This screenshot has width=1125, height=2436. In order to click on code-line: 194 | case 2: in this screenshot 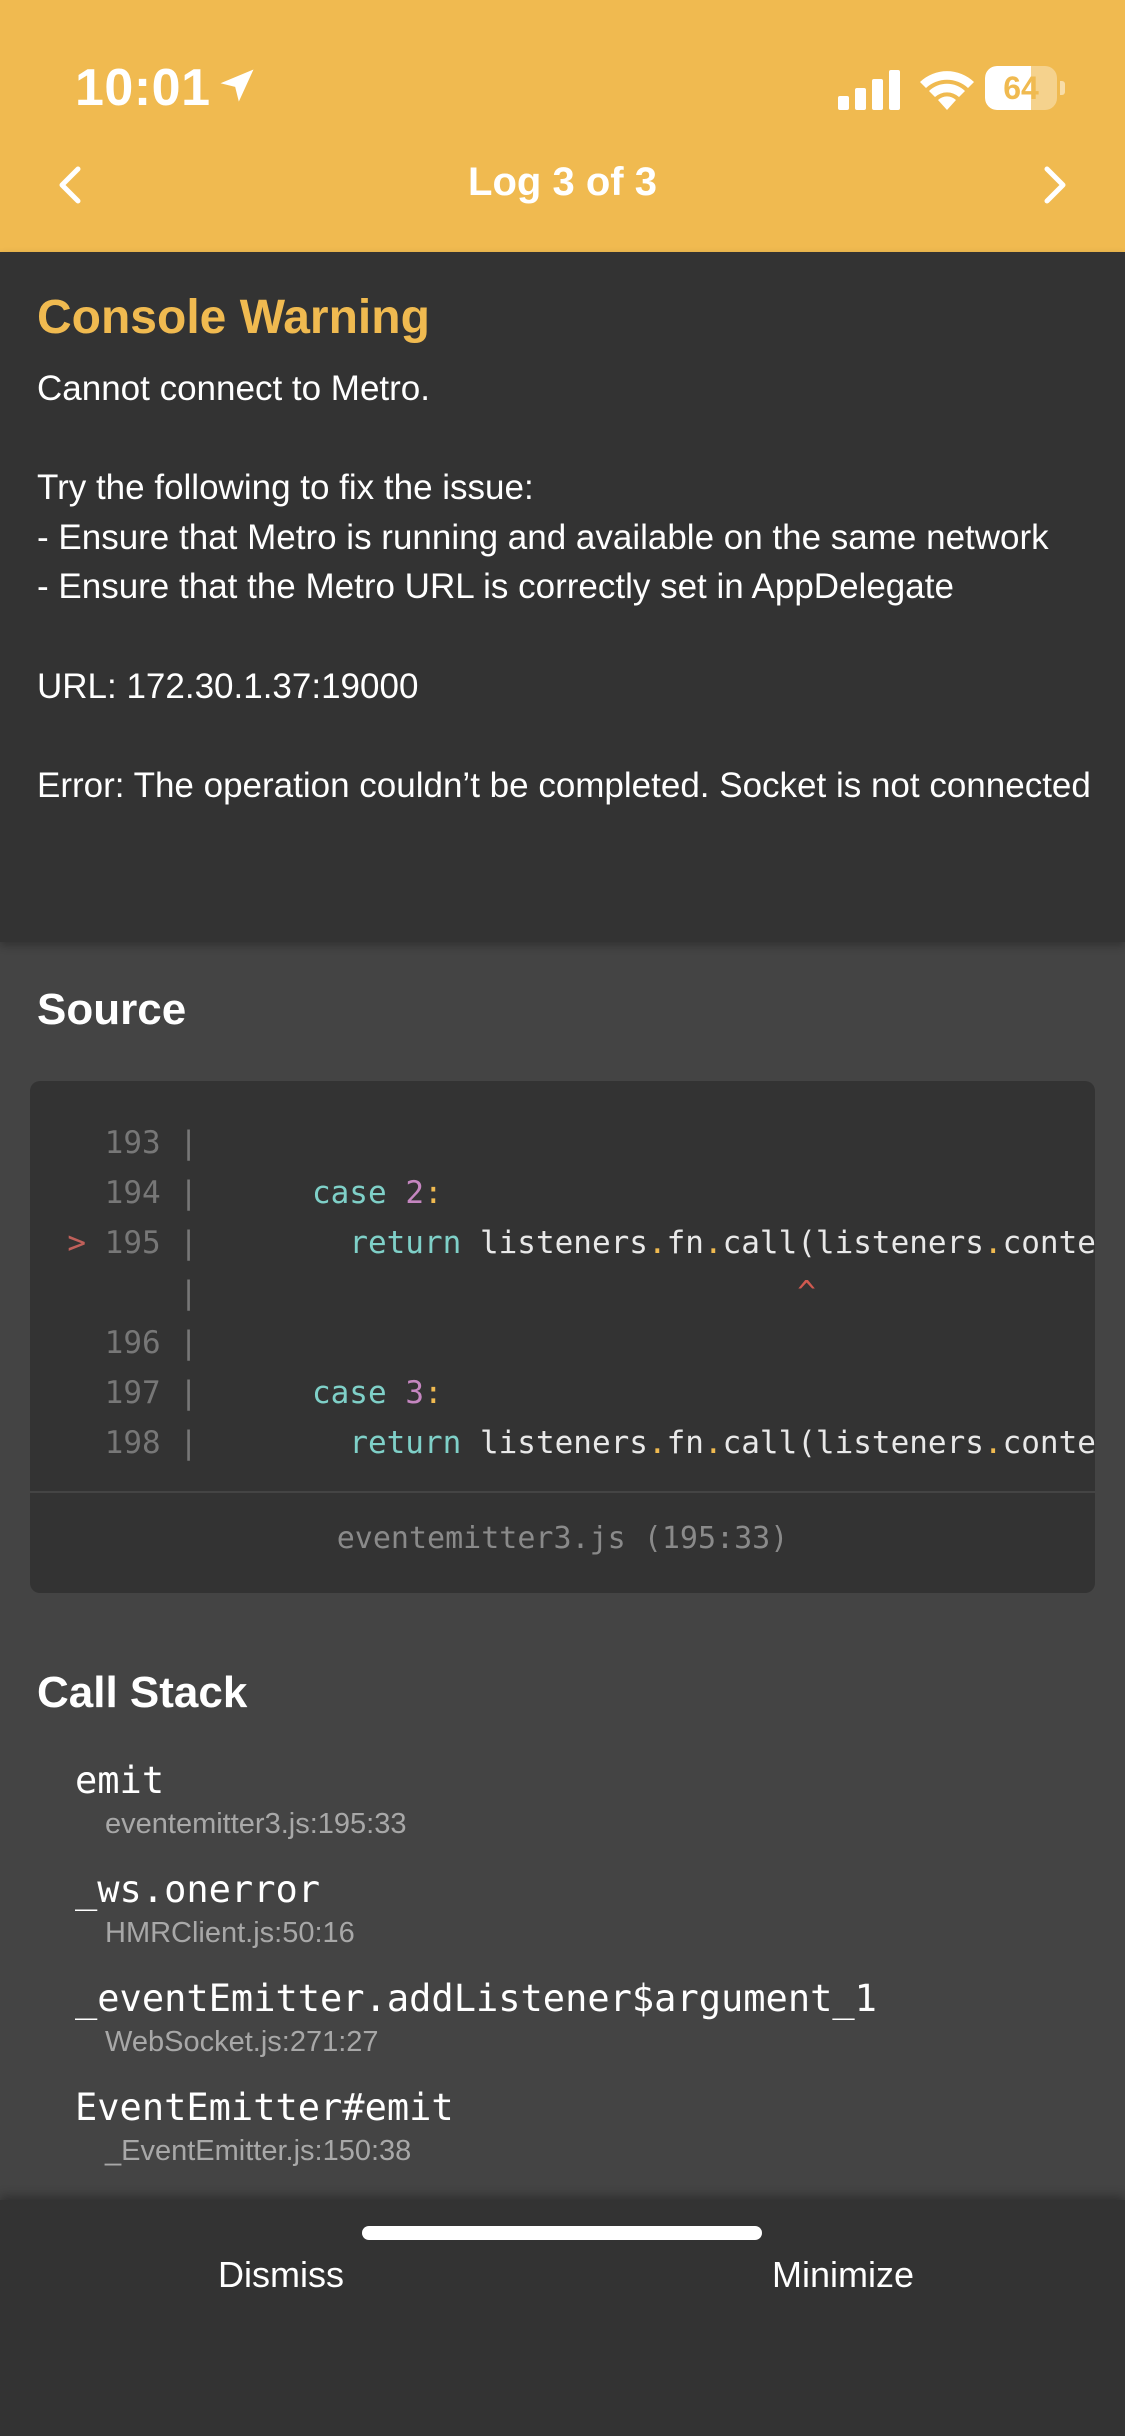, I will do `click(562, 1193)`.